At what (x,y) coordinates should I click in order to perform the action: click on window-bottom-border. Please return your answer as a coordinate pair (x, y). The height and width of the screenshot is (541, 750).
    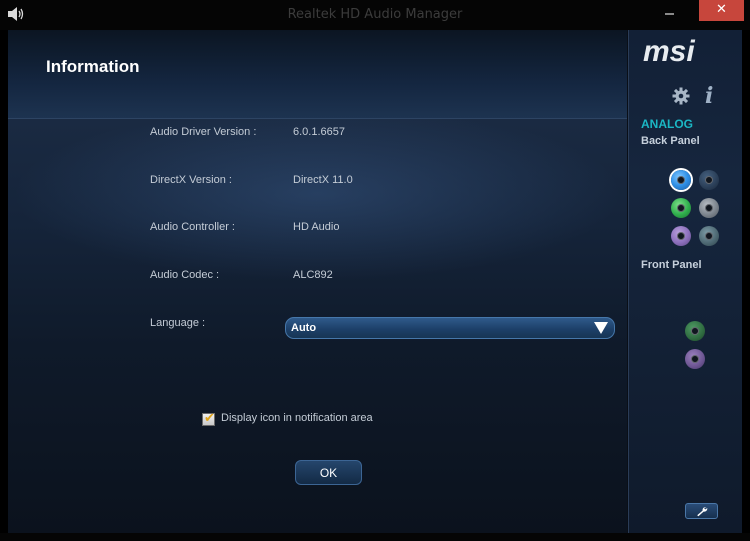
    Looking at the image, I should click on (375, 537).